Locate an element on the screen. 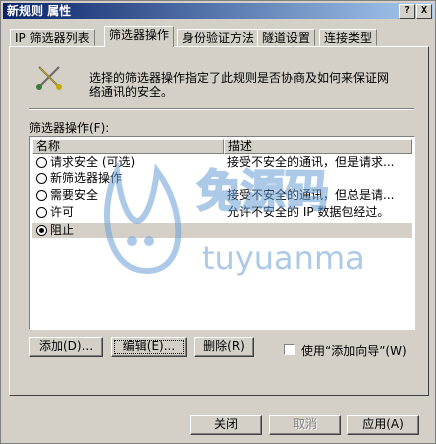  filter-action-icon is located at coordinates (49, 78).